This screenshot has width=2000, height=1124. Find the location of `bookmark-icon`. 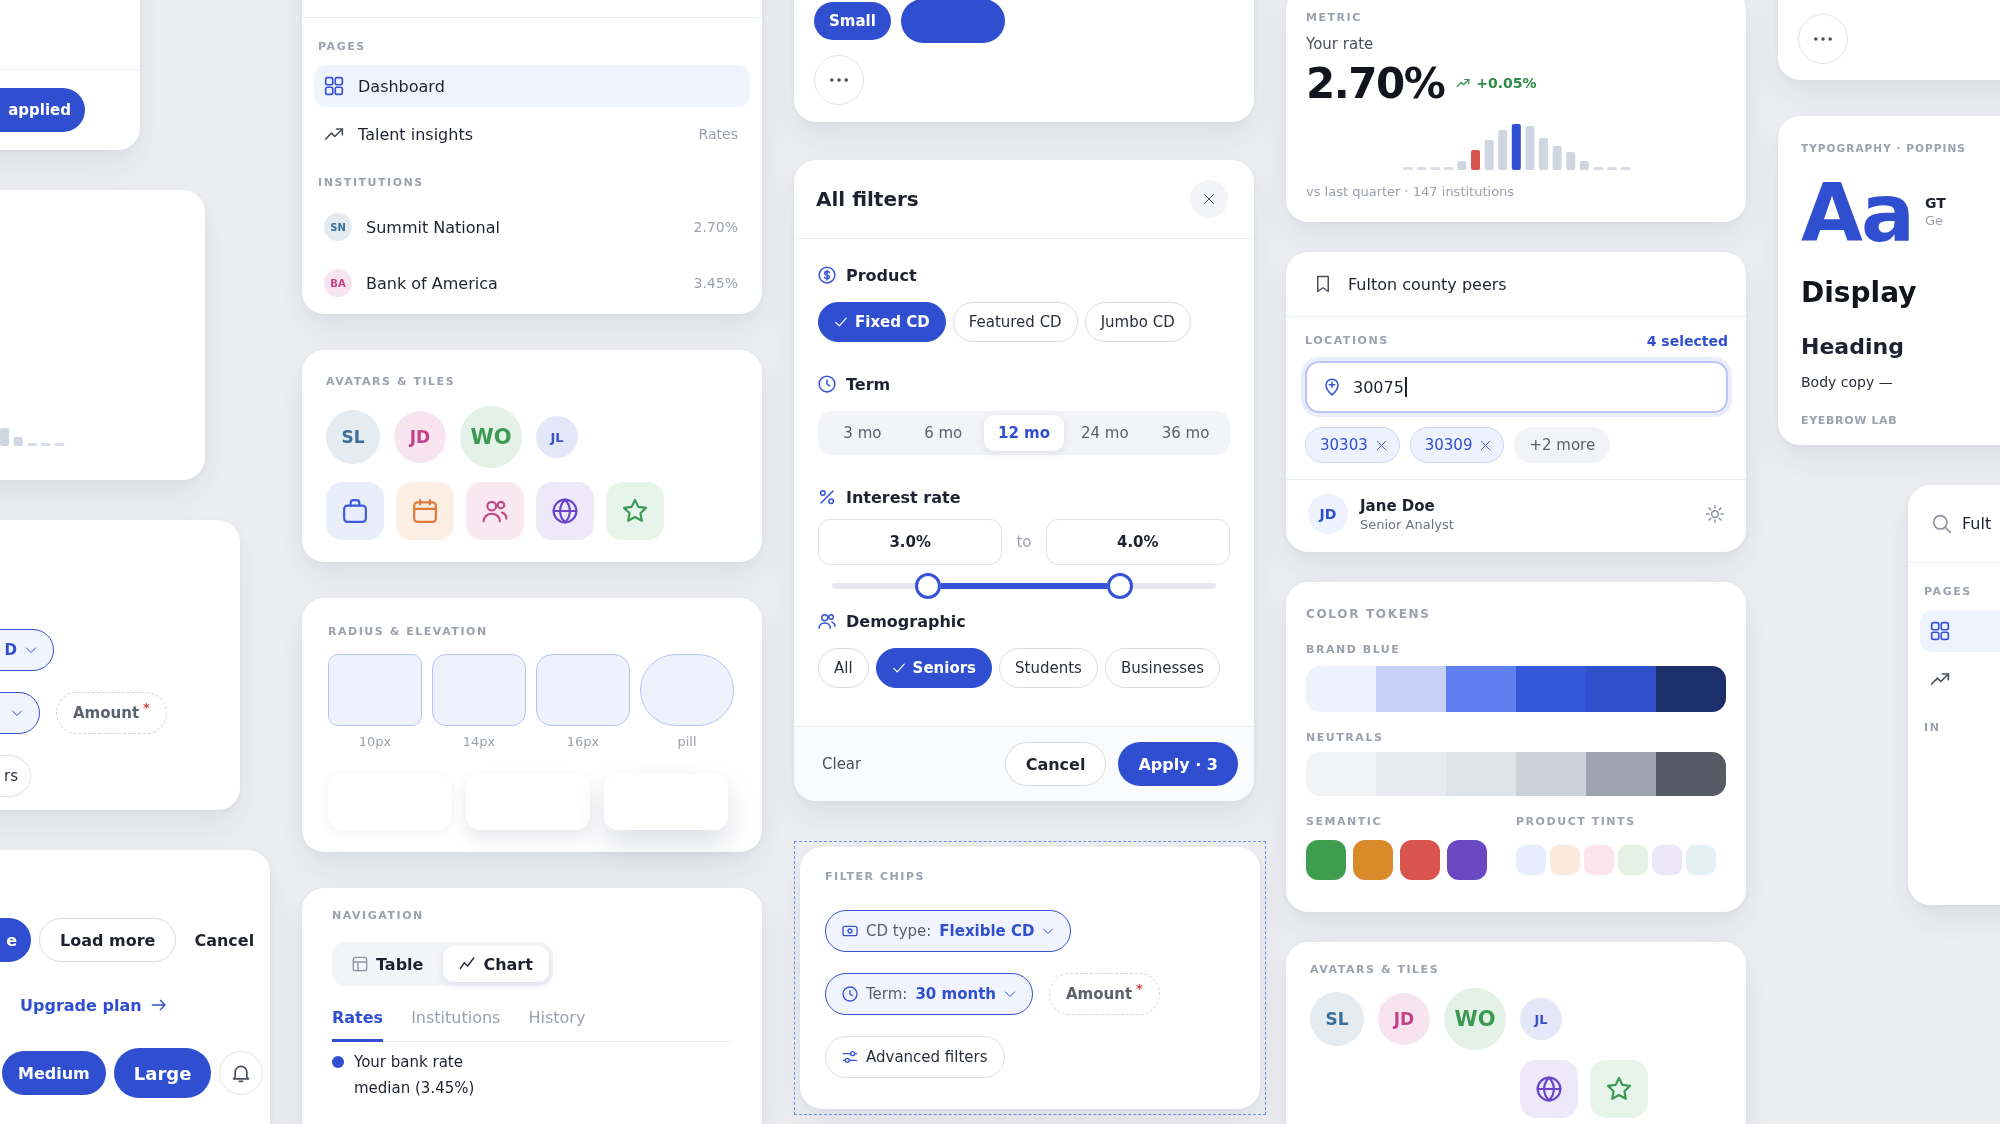

bookmark-icon is located at coordinates (1323, 284).